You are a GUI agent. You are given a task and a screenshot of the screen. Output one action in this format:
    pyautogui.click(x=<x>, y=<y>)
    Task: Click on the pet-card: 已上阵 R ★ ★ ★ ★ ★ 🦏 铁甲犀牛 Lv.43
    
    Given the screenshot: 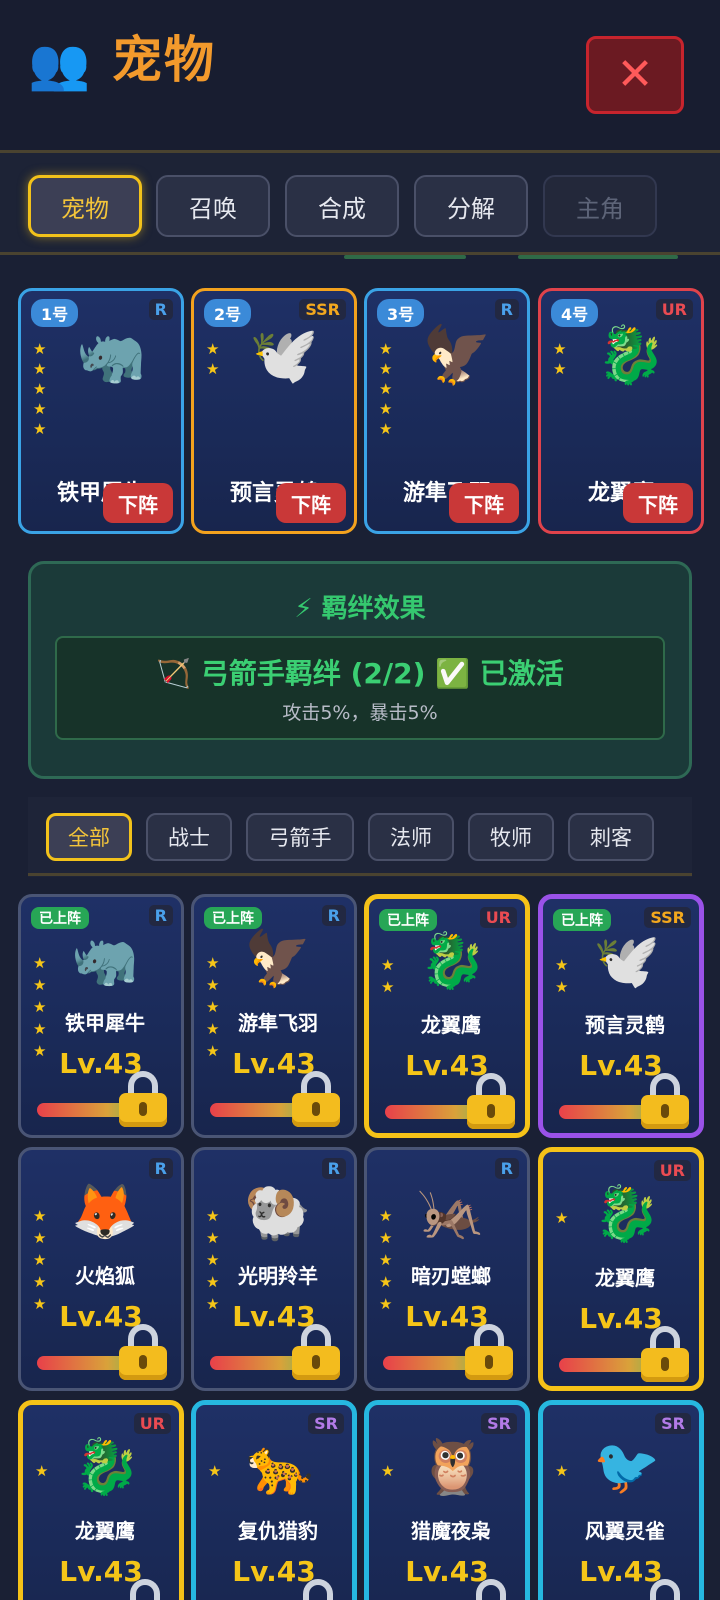 What is the action you would take?
    pyautogui.click(x=101, y=1016)
    